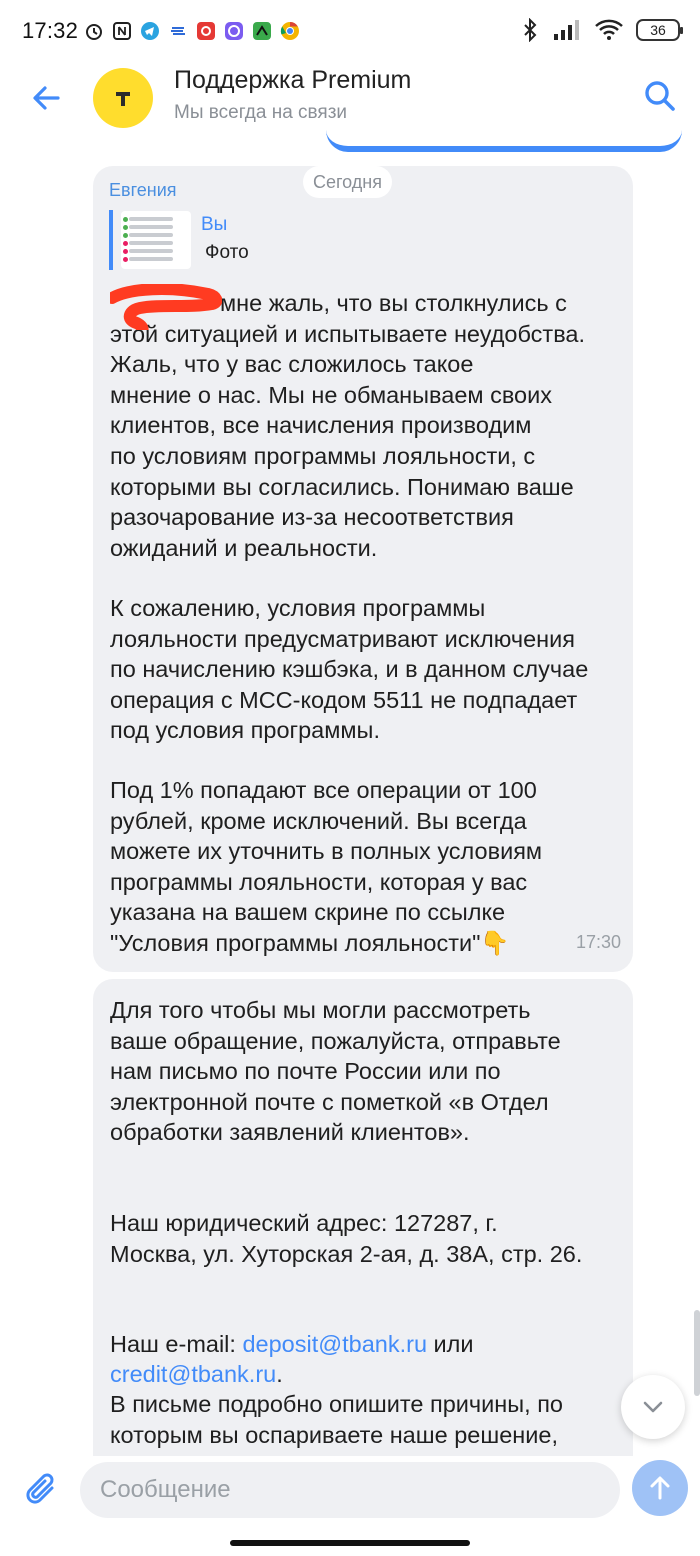 This screenshot has width=700, height=1556. What do you see at coordinates (122, 31) in the screenshot?
I see `nfc-icon` at bounding box center [122, 31].